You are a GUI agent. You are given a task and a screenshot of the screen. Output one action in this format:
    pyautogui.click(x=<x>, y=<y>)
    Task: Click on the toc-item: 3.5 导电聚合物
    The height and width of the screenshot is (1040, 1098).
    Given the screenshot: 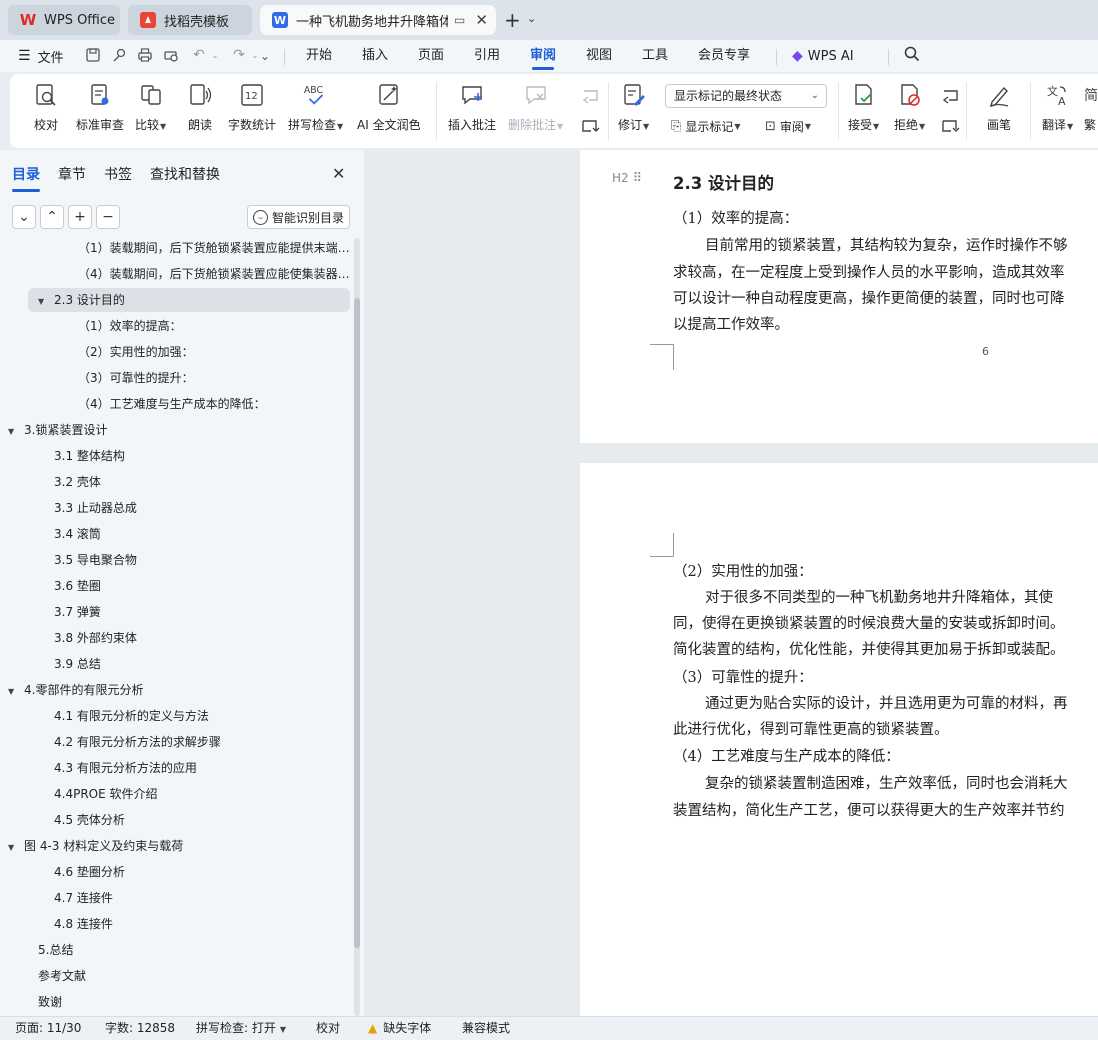 What is the action you would take?
    pyautogui.click(x=202, y=560)
    